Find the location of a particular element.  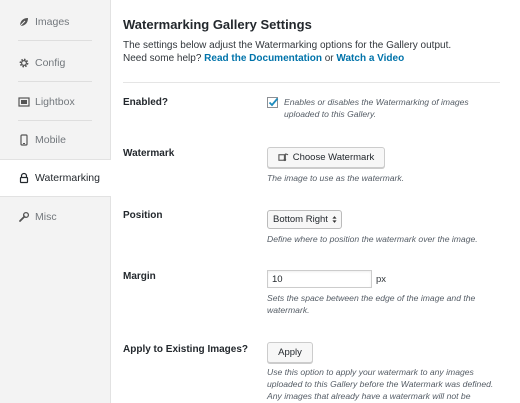

wrench-icon is located at coordinates (24, 217).